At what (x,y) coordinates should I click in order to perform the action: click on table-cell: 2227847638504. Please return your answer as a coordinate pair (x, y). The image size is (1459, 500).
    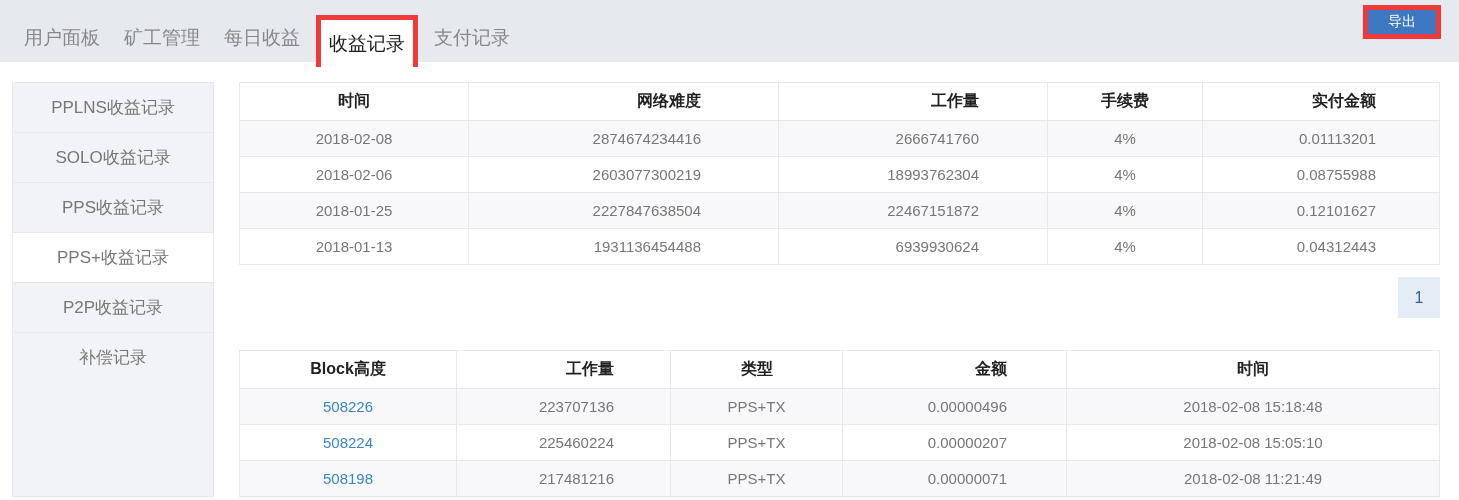
    Looking at the image, I should click on (623, 210).